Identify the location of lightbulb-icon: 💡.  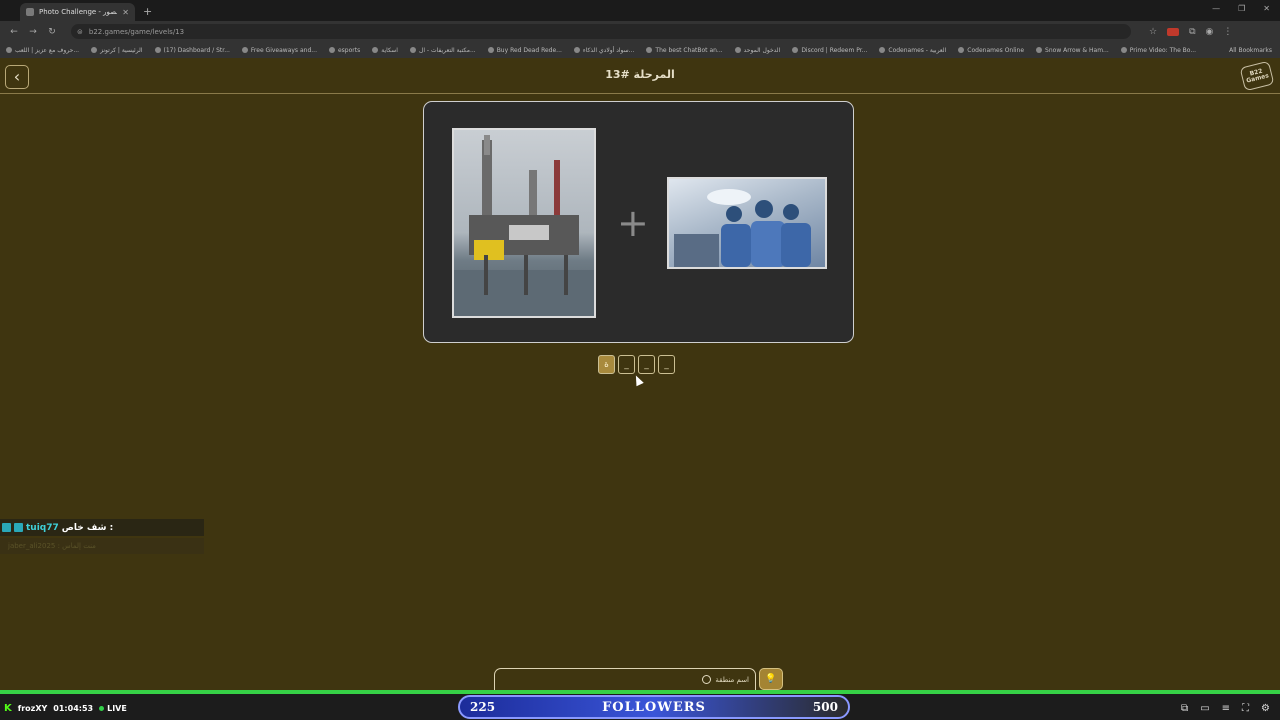
(771, 679).